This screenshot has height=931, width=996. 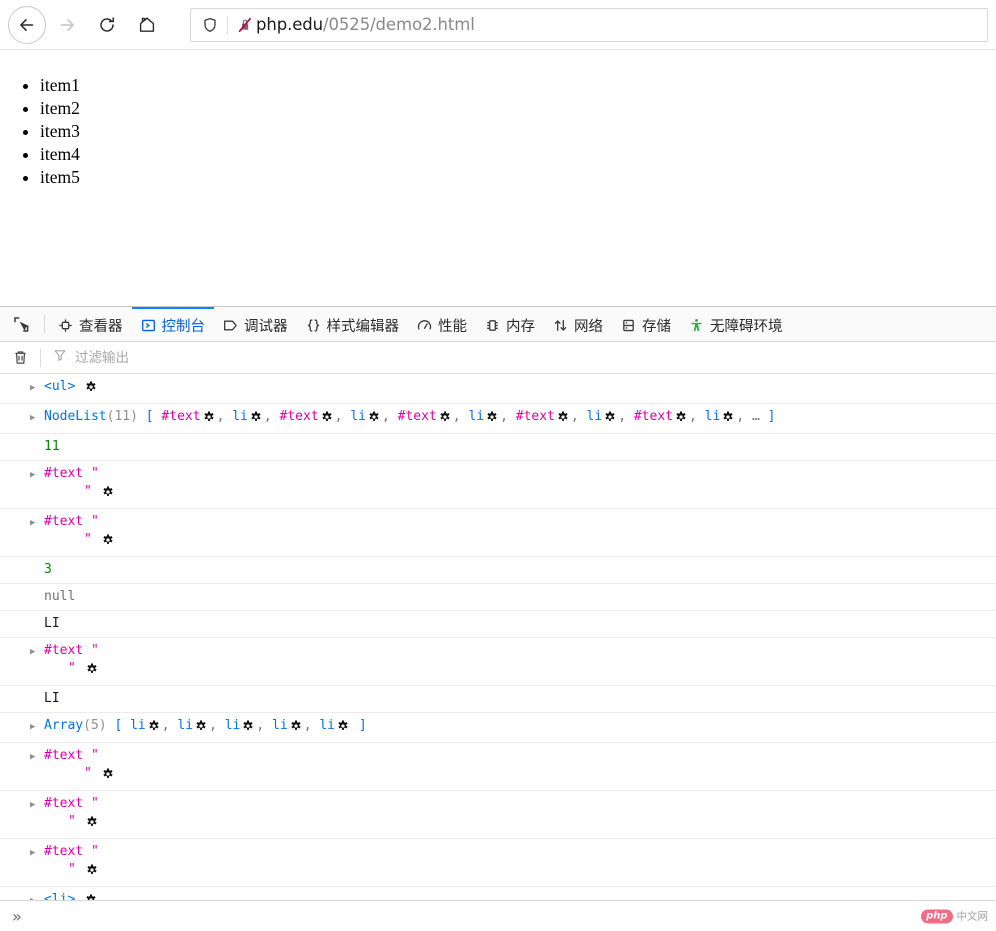 What do you see at coordinates (736, 324) in the screenshot?
I see `tab-accessibility: 无障碍环境` at bounding box center [736, 324].